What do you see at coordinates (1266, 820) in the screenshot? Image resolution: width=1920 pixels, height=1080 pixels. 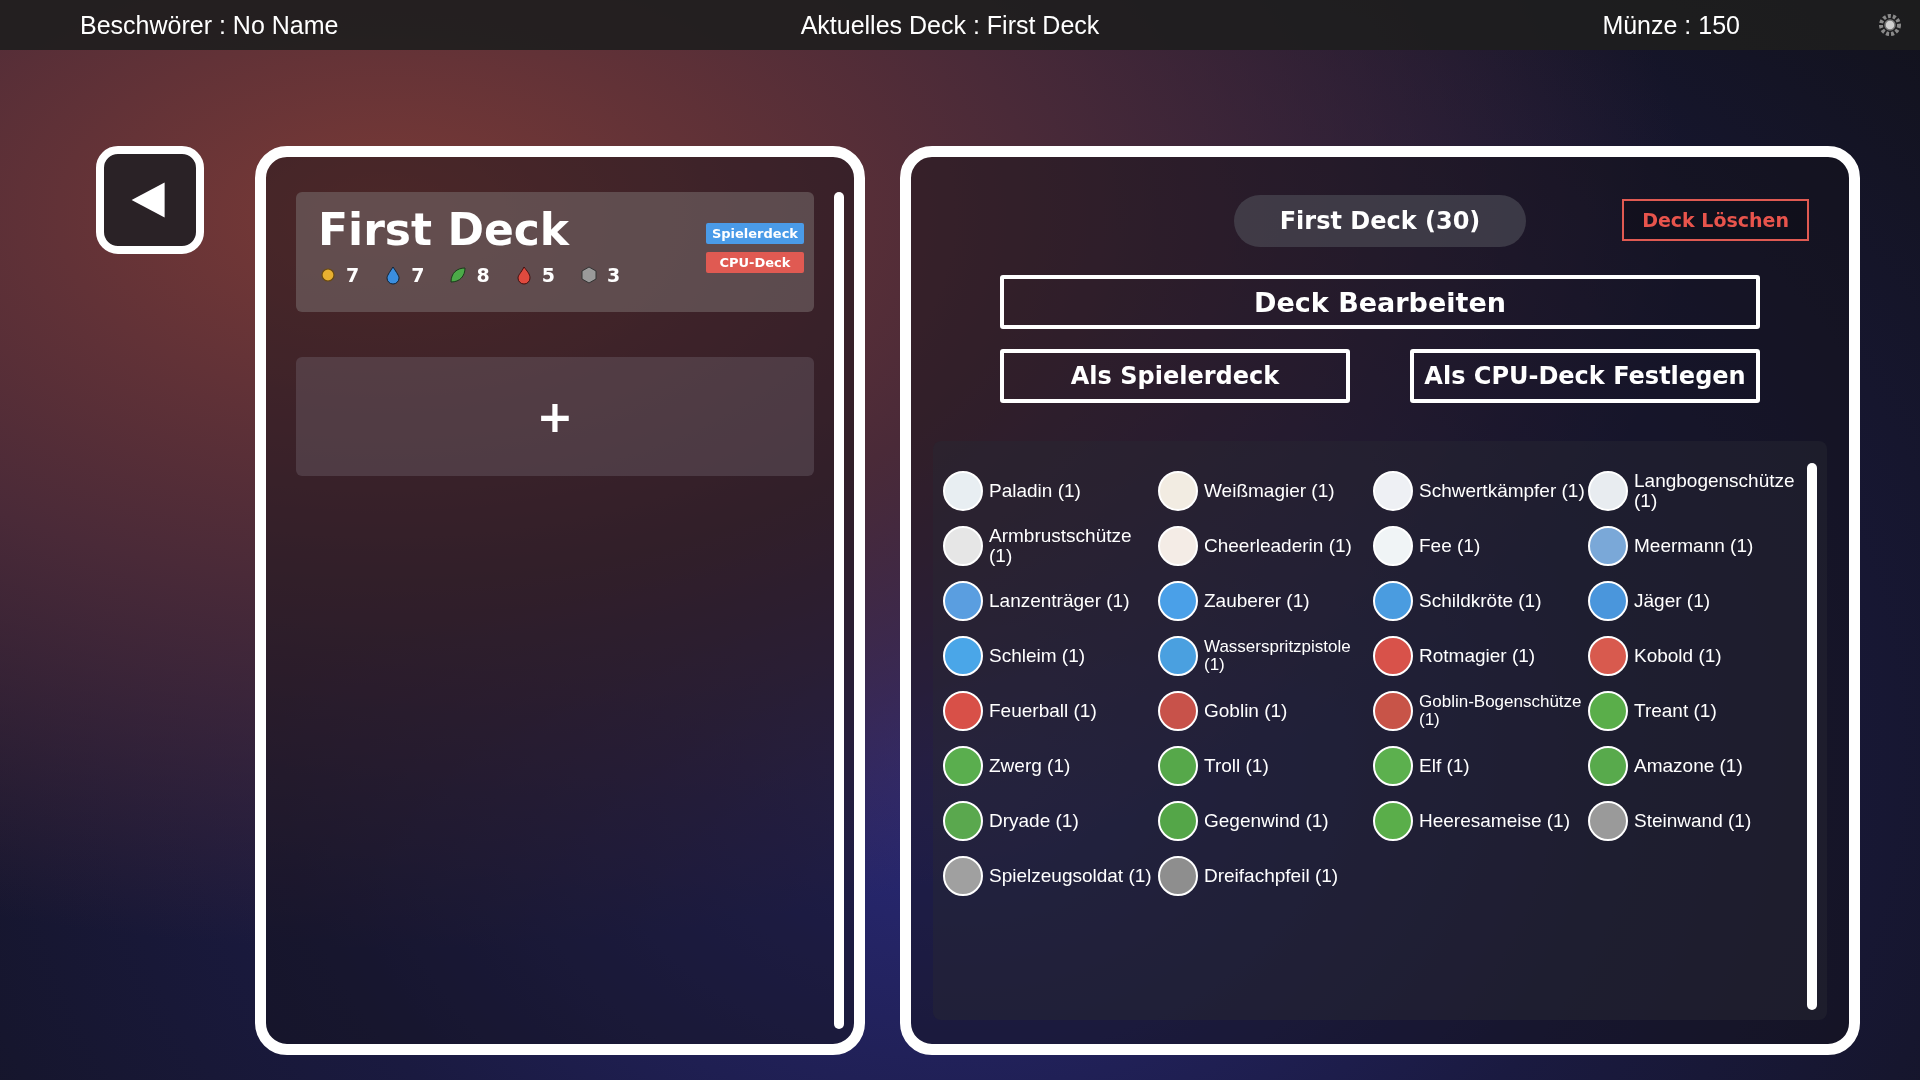 I see `card-name: Gegenwind (1)` at bounding box center [1266, 820].